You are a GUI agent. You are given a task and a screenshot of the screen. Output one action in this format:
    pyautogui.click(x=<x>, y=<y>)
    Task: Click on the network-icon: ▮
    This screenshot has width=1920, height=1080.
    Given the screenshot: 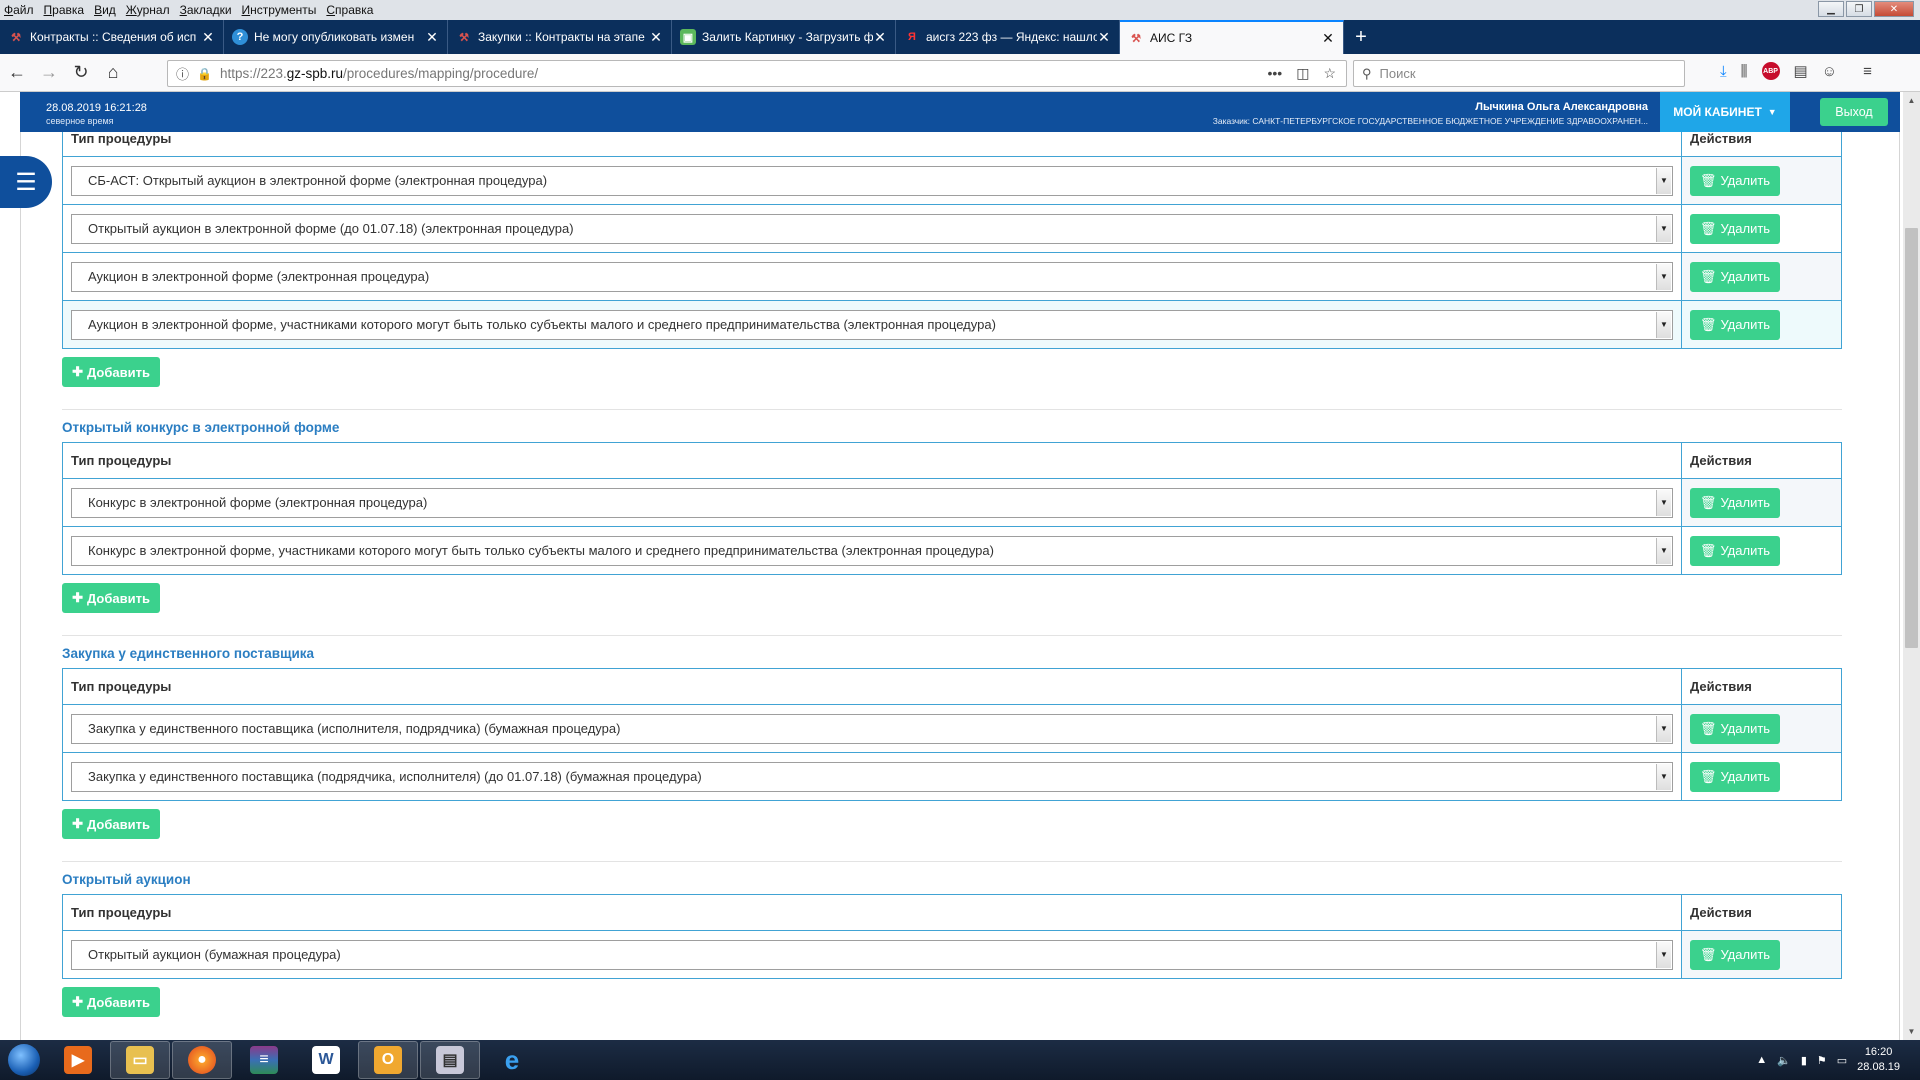 What is the action you would take?
    pyautogui.click(x=1804, y=1060)
    